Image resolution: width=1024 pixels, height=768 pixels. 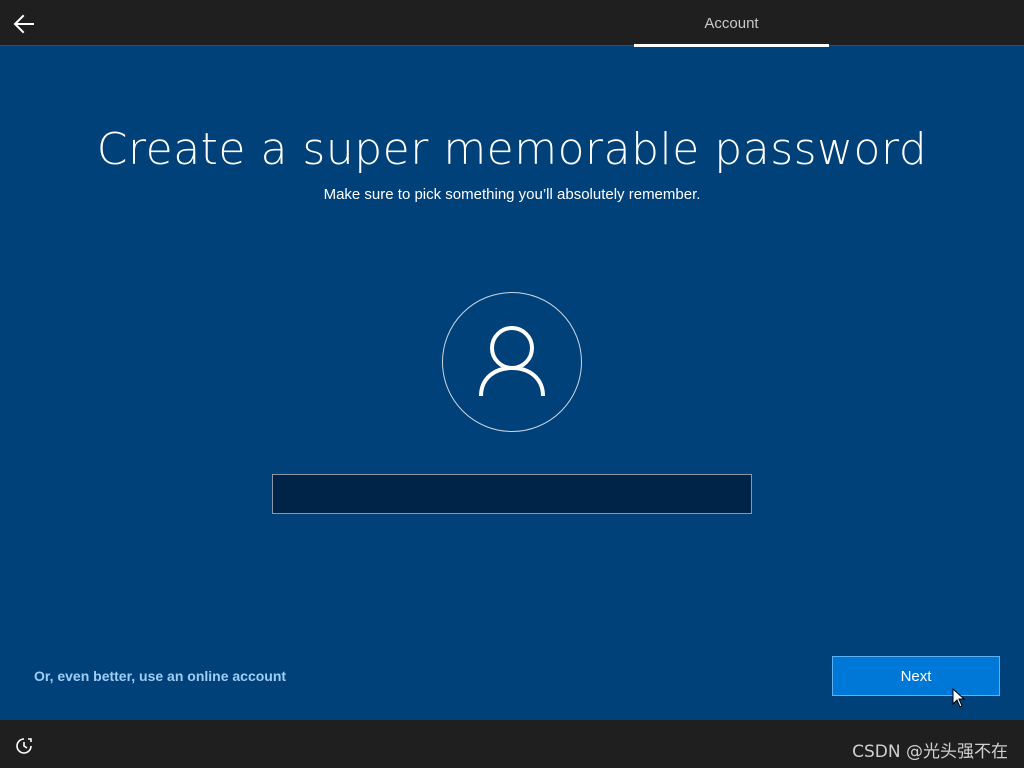 I want to click on watermark: CSDN @光头强不在, so click(x=930, y=752).